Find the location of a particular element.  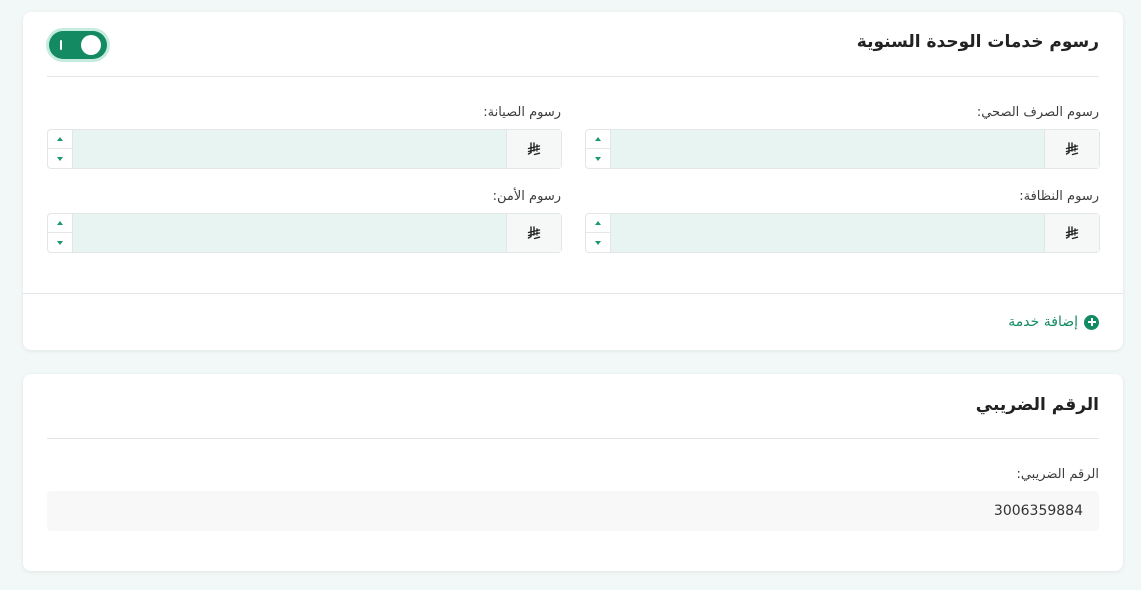

tax-header-divider is located at coordinates (573, 438).